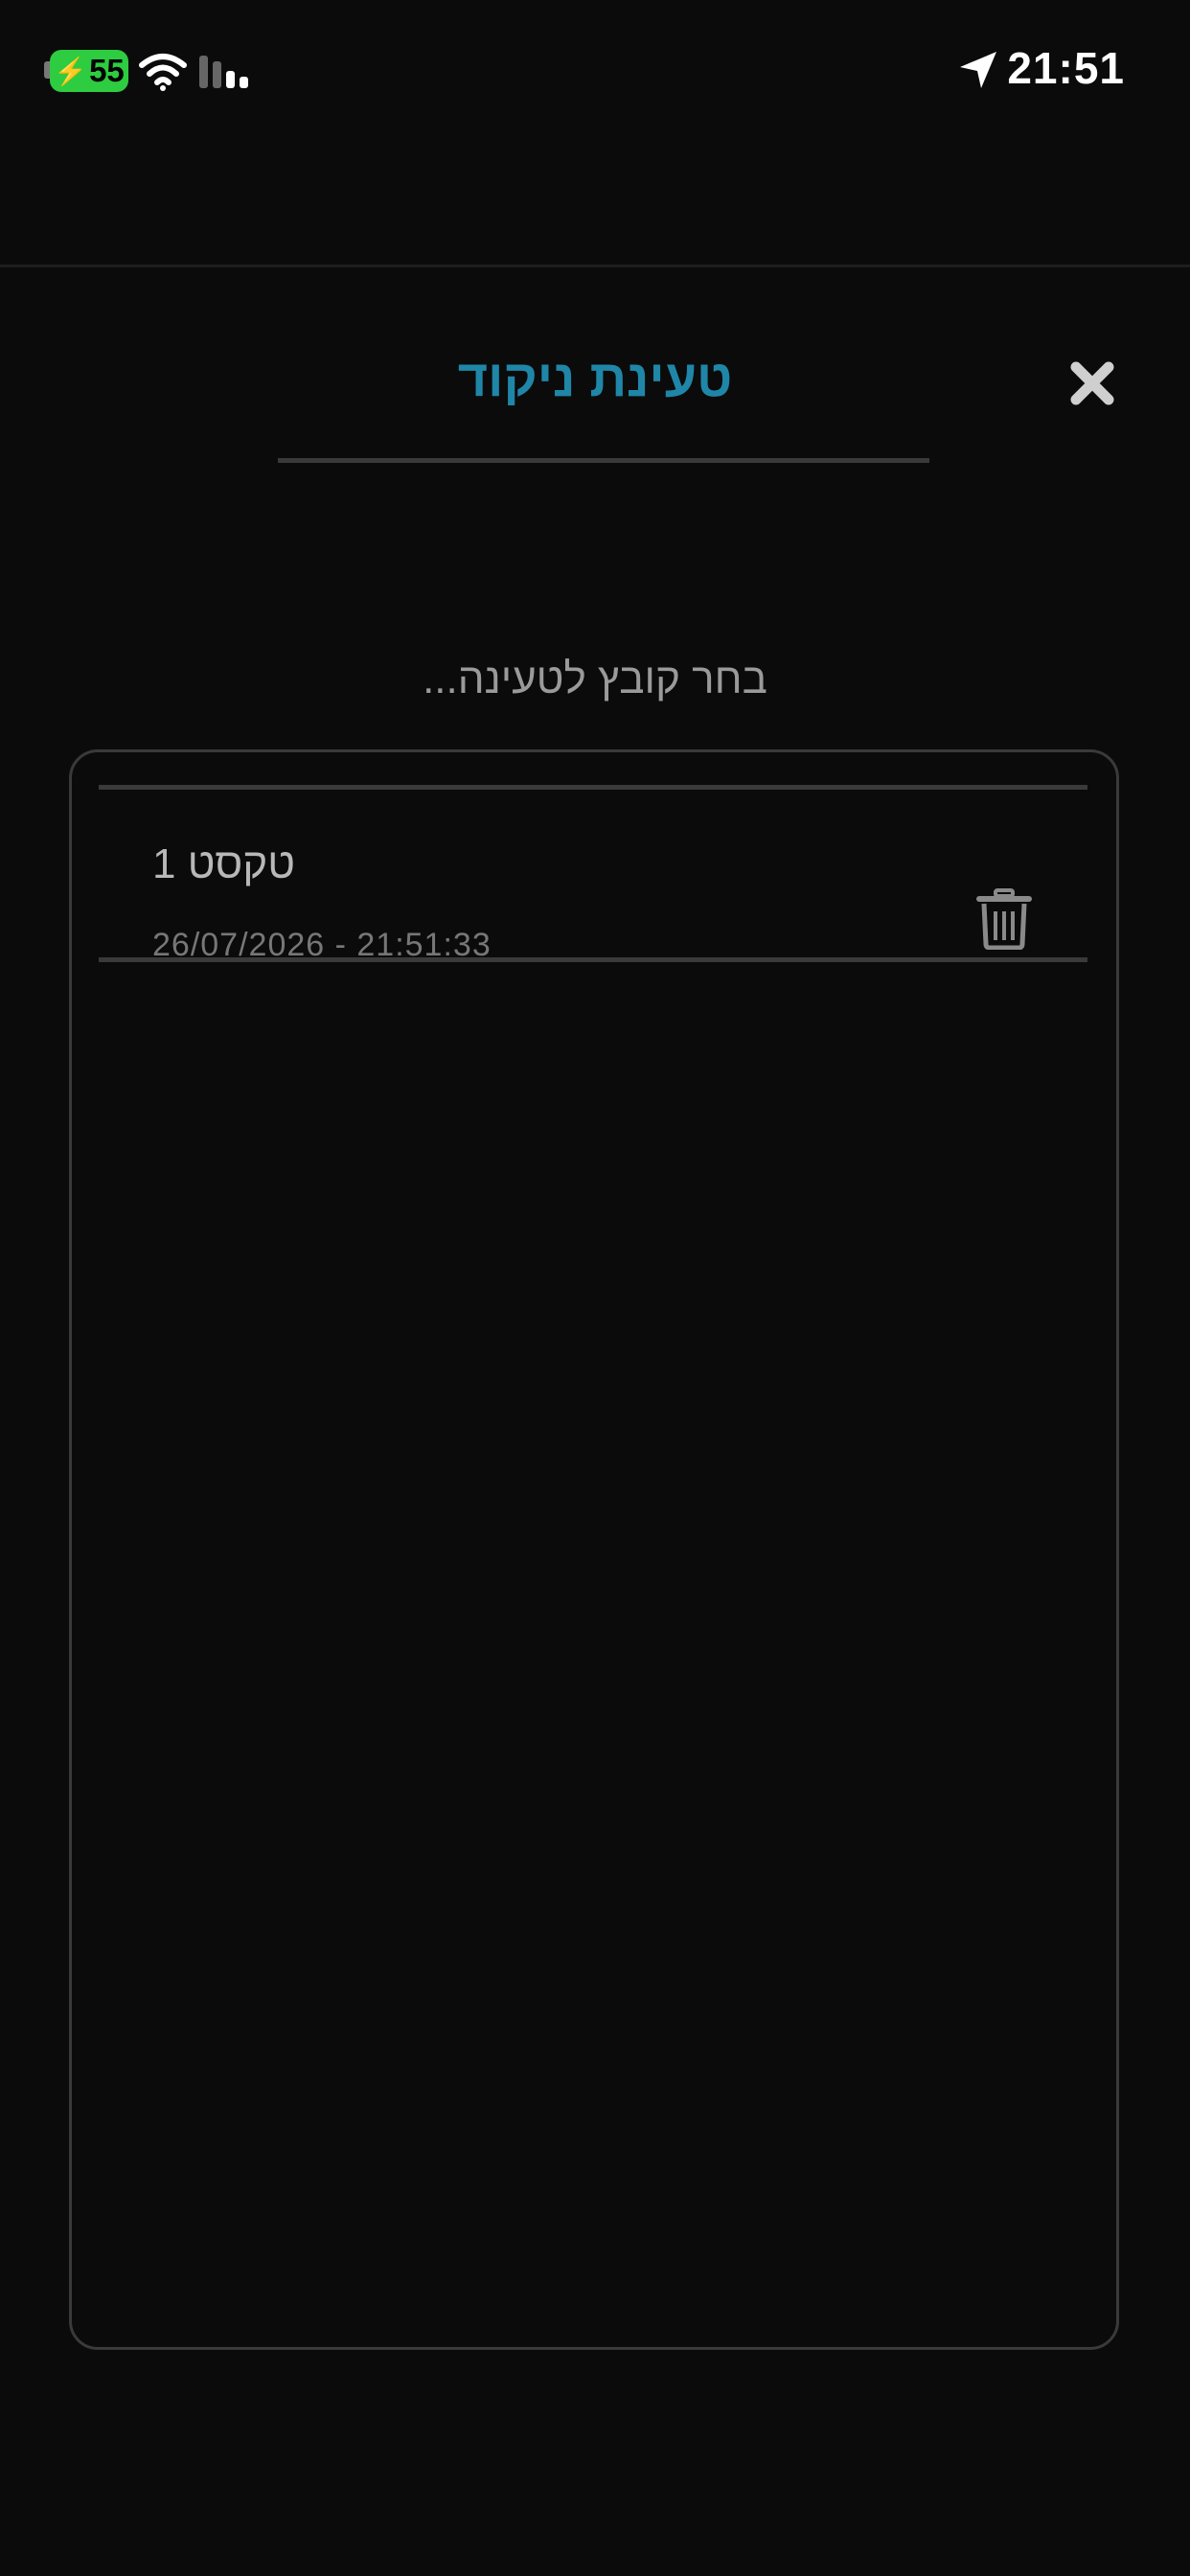 The height and width of the screenshot is (2576, 1190). Describe the element at coordinates (593, 877) in the screenshot. I see `list-item: טקסט 1 26/07/2026 - 21:51:33` at that location.